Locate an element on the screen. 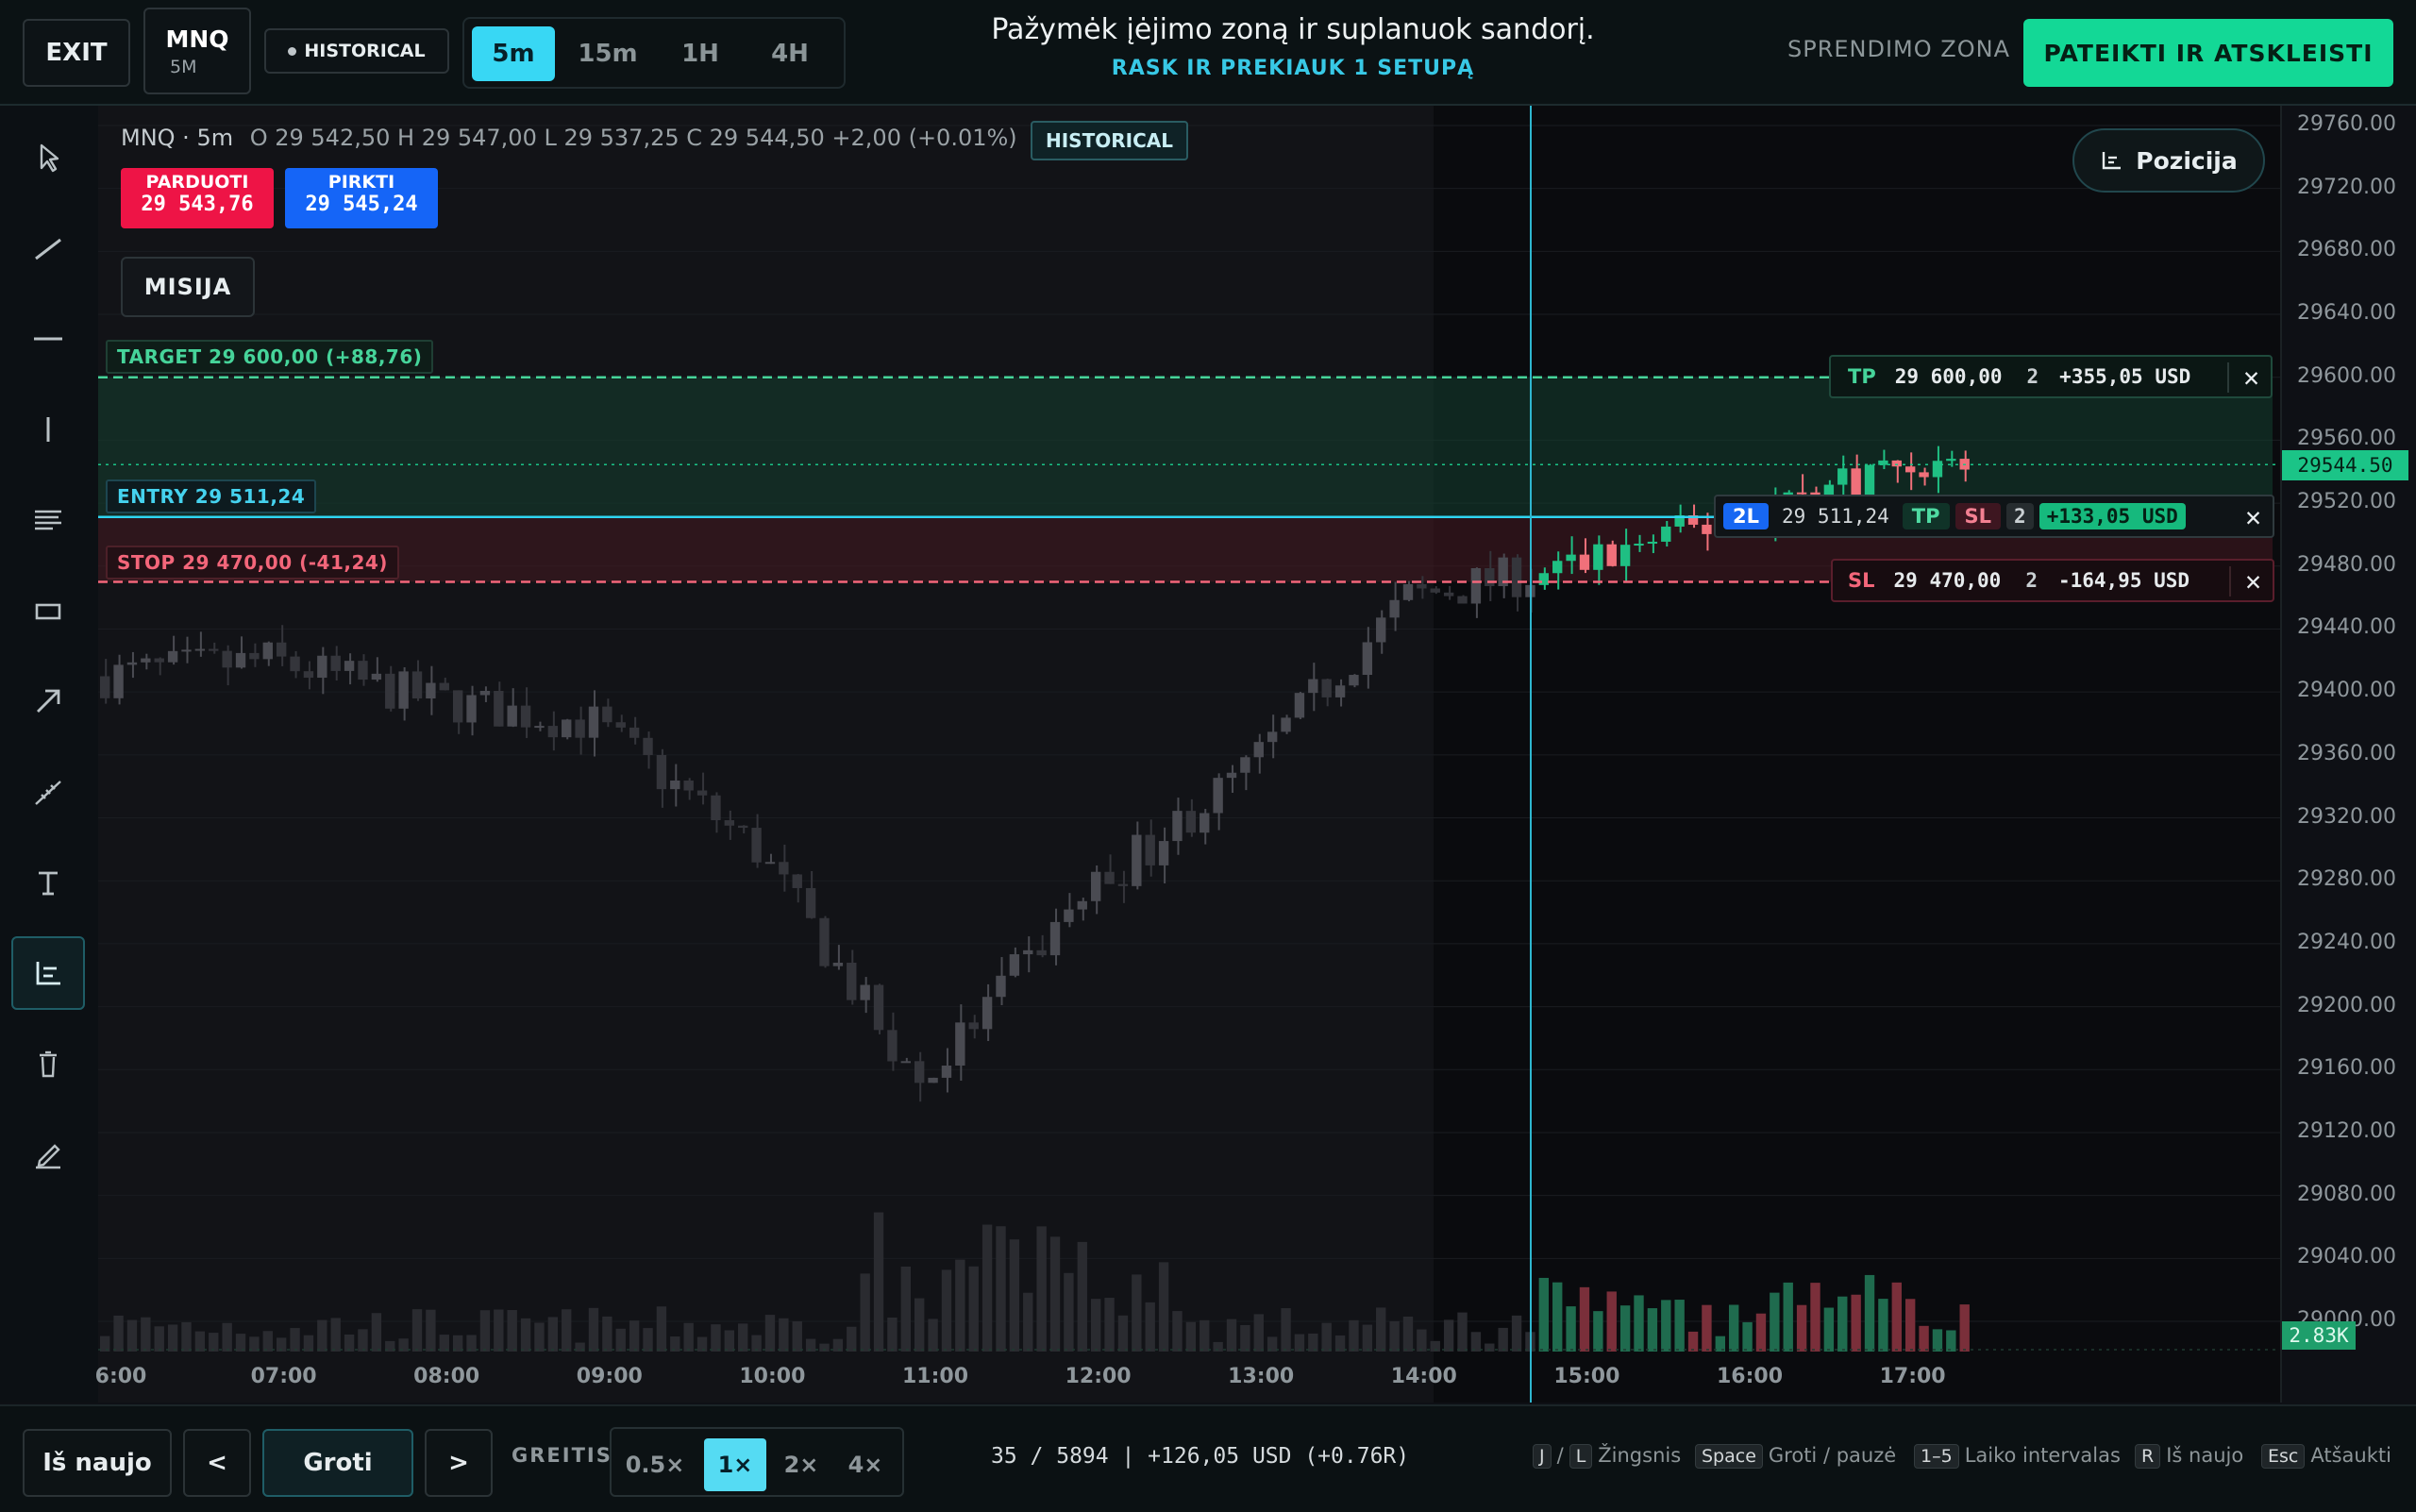 Image resolution: width=2416 pixels, height=1512 pixels. speed-2x: 2× is located at coordinates (801, 1464).